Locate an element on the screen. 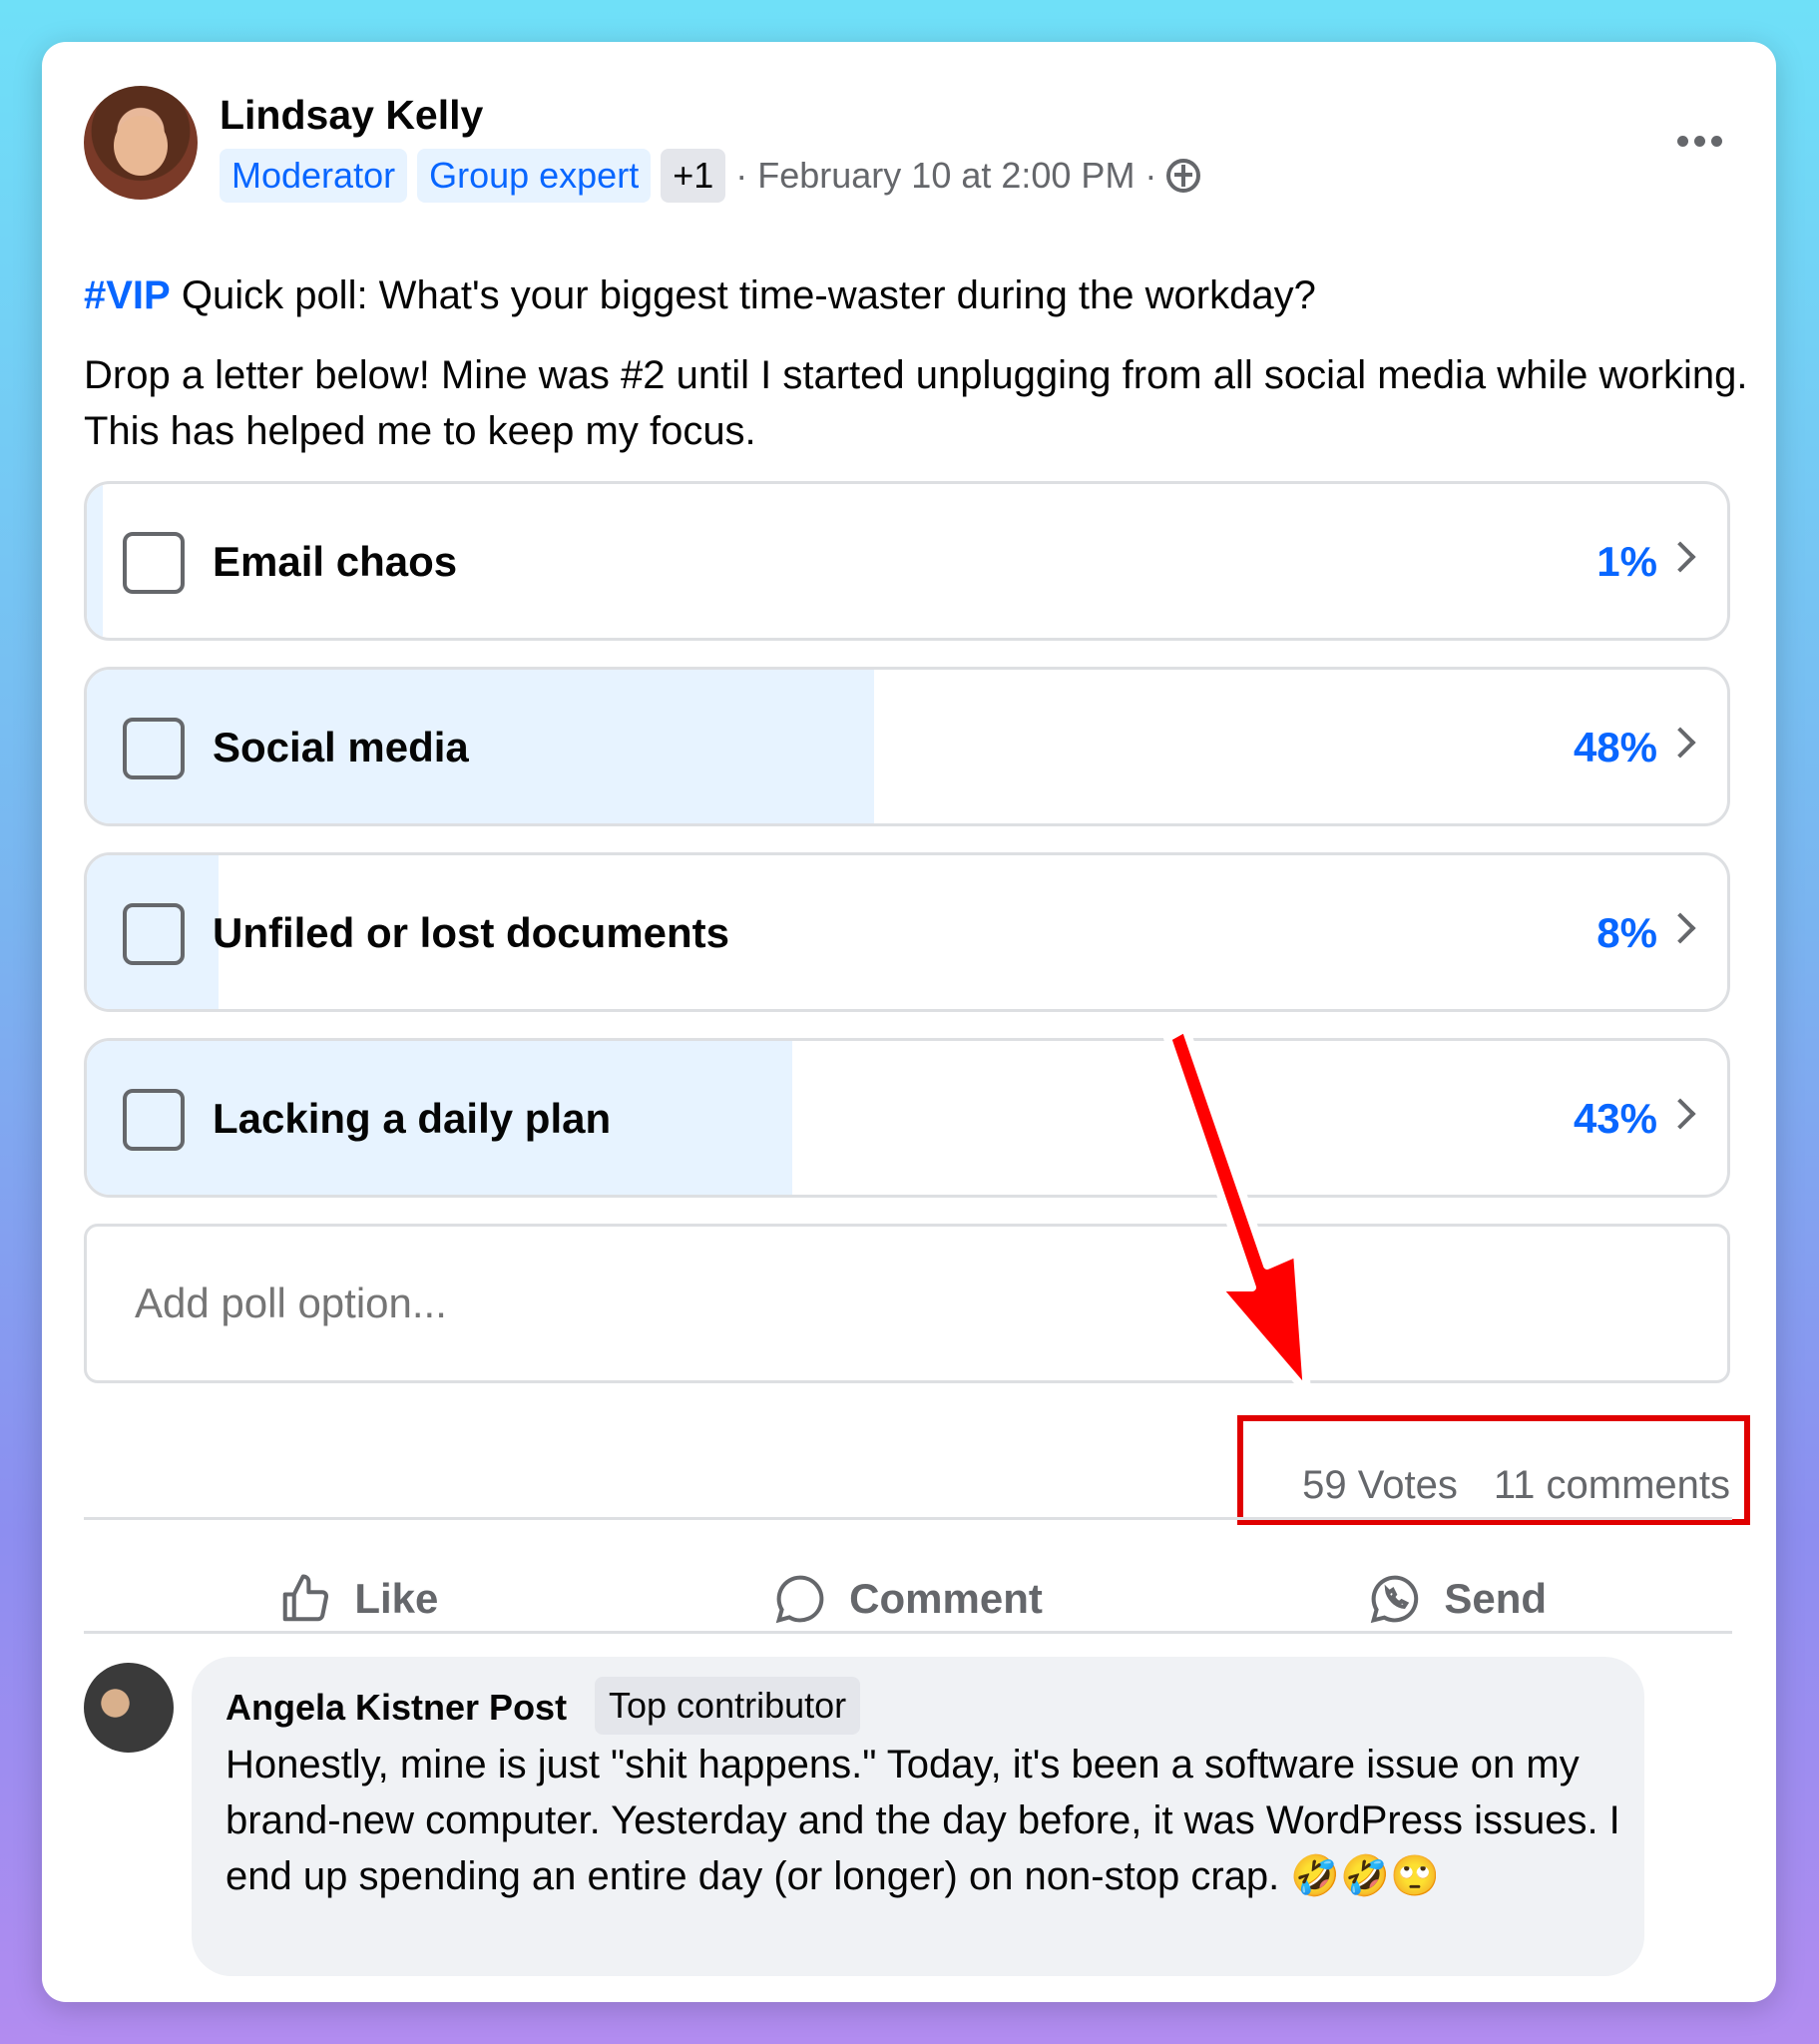  more-options-icon is located at coordinates (1699, 141).